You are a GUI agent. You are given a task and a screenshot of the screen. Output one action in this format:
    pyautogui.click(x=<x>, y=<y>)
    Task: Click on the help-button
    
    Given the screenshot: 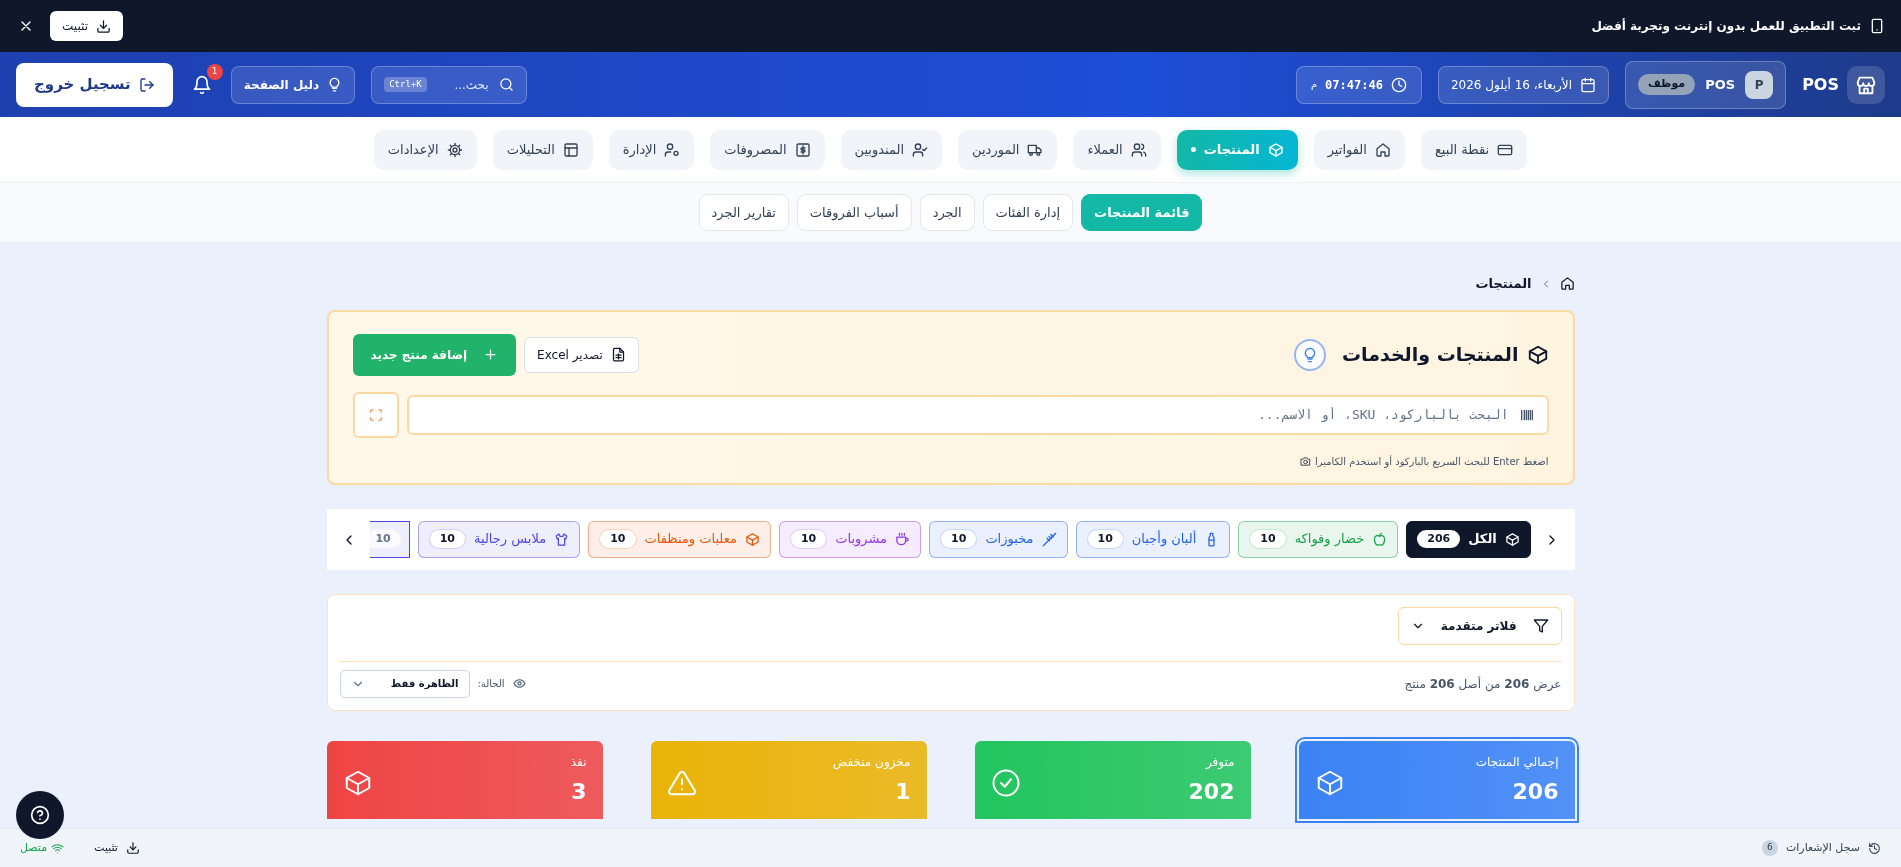 What is the action you would take?
    pyautogui.click(x=40, y=815)
    